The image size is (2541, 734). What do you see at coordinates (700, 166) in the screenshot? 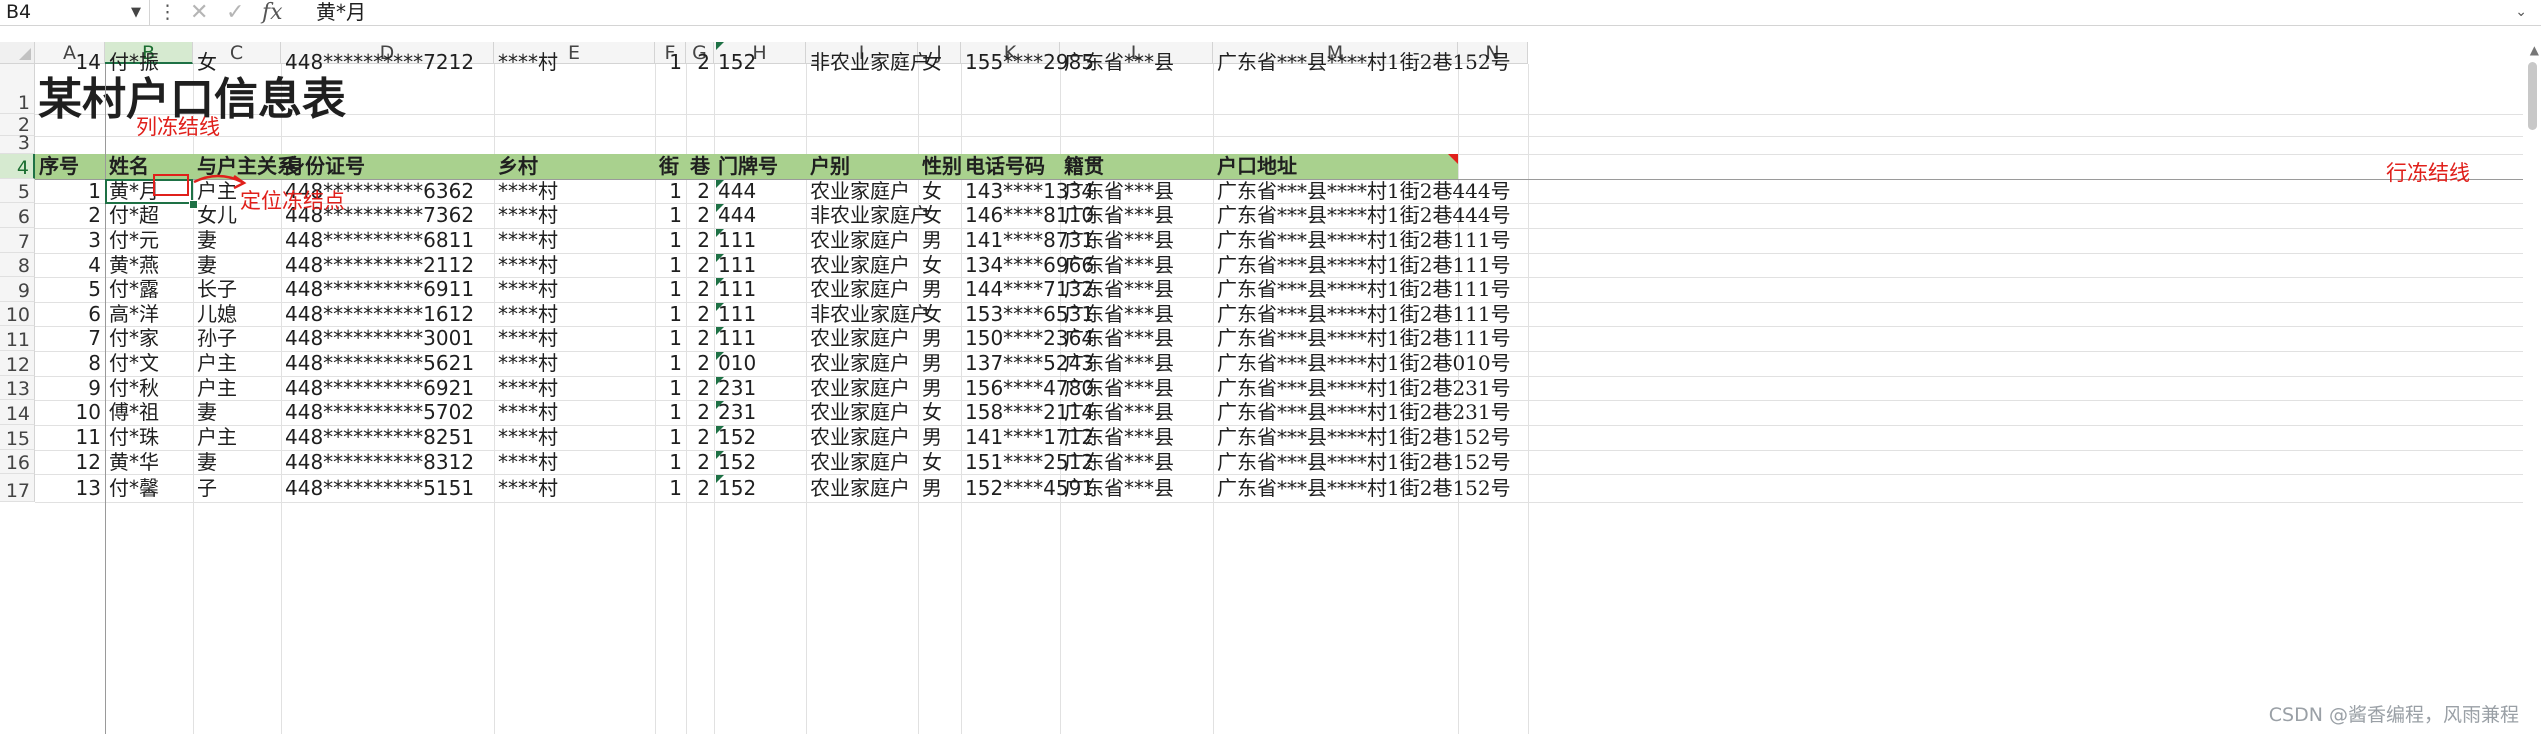
I see `header-cell: 巷` at bounding box center [700, 166].